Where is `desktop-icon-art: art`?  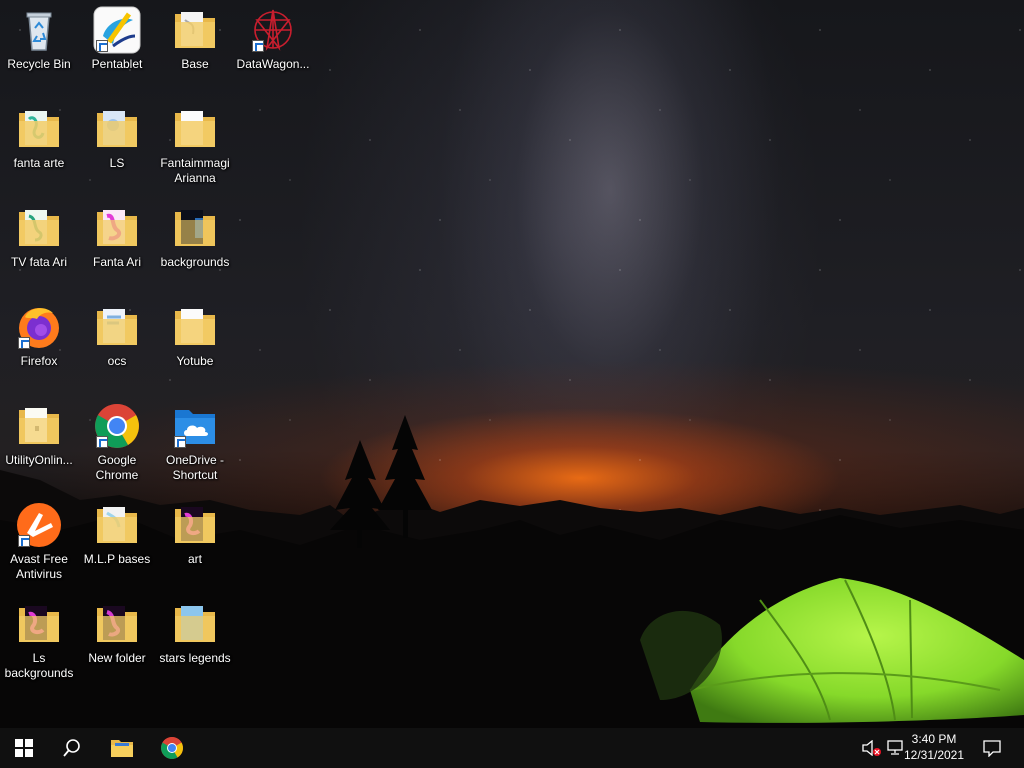
desktop-icon-art: art is located at coordinates (195, 534).